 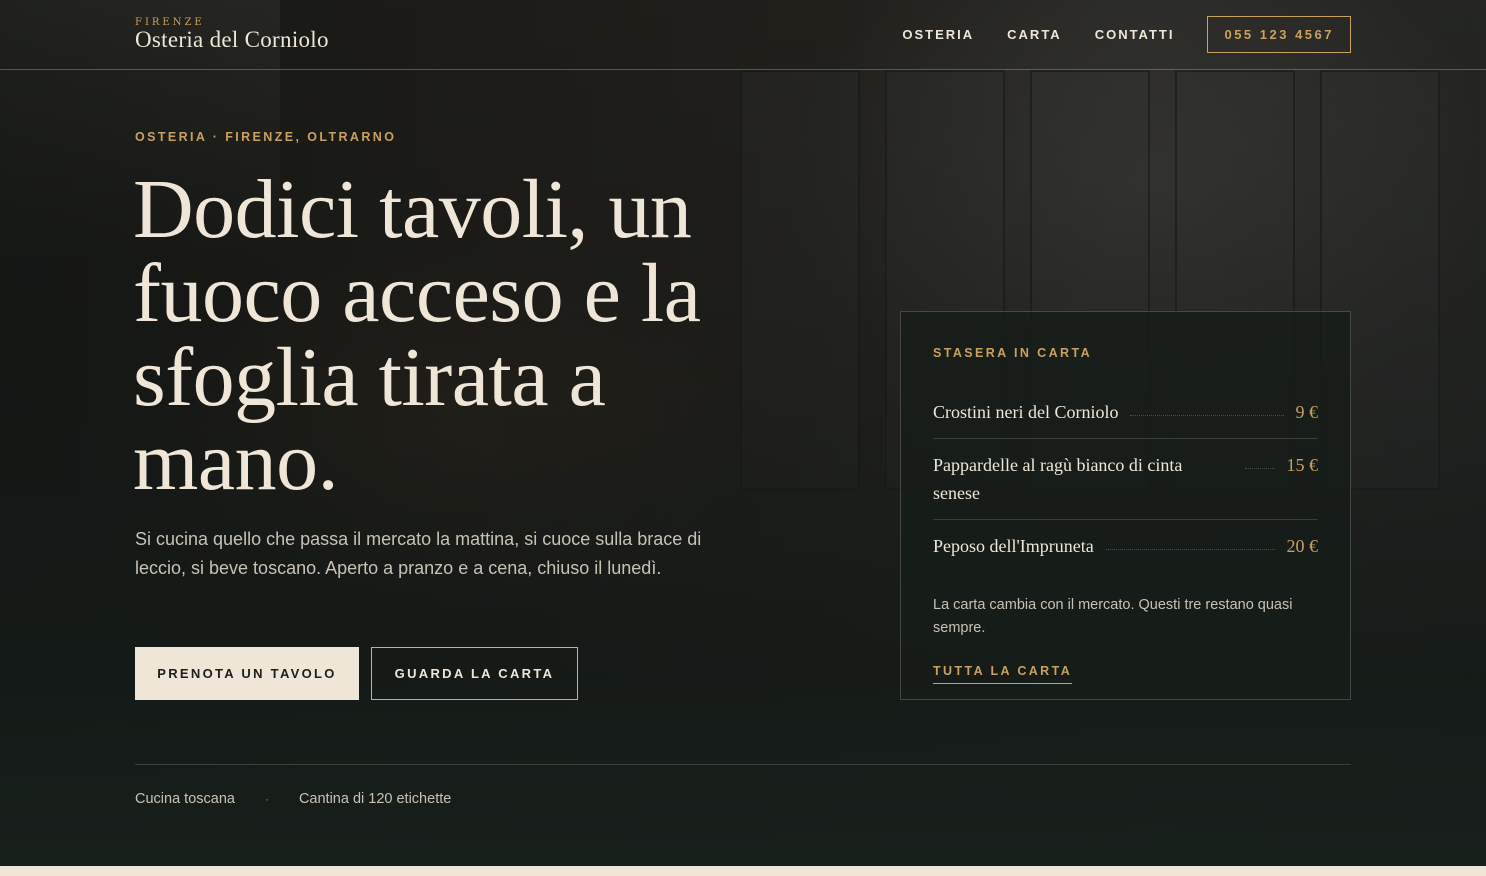 What do you see at coordinates (1003, 674) in the screenshot?
I see `full-menu-link: TUTTA LA CARTA` at bounding box center [1003, 674].